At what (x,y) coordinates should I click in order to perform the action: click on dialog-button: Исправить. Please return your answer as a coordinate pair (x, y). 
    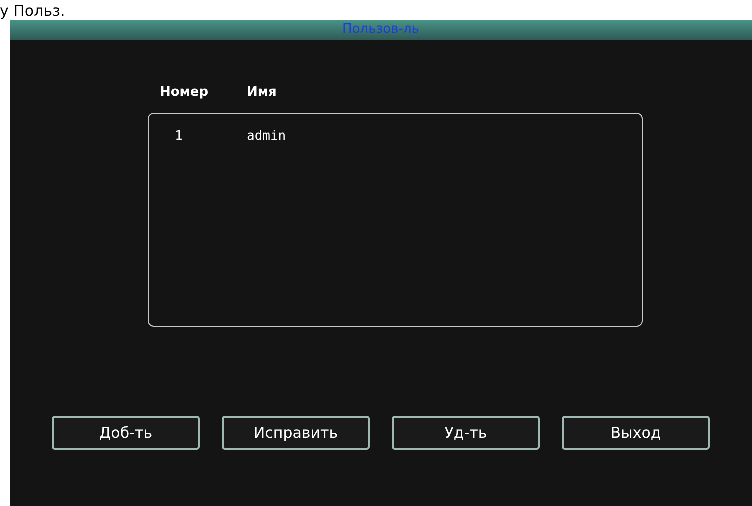
    Looking at the image, I should click on (296, 433).